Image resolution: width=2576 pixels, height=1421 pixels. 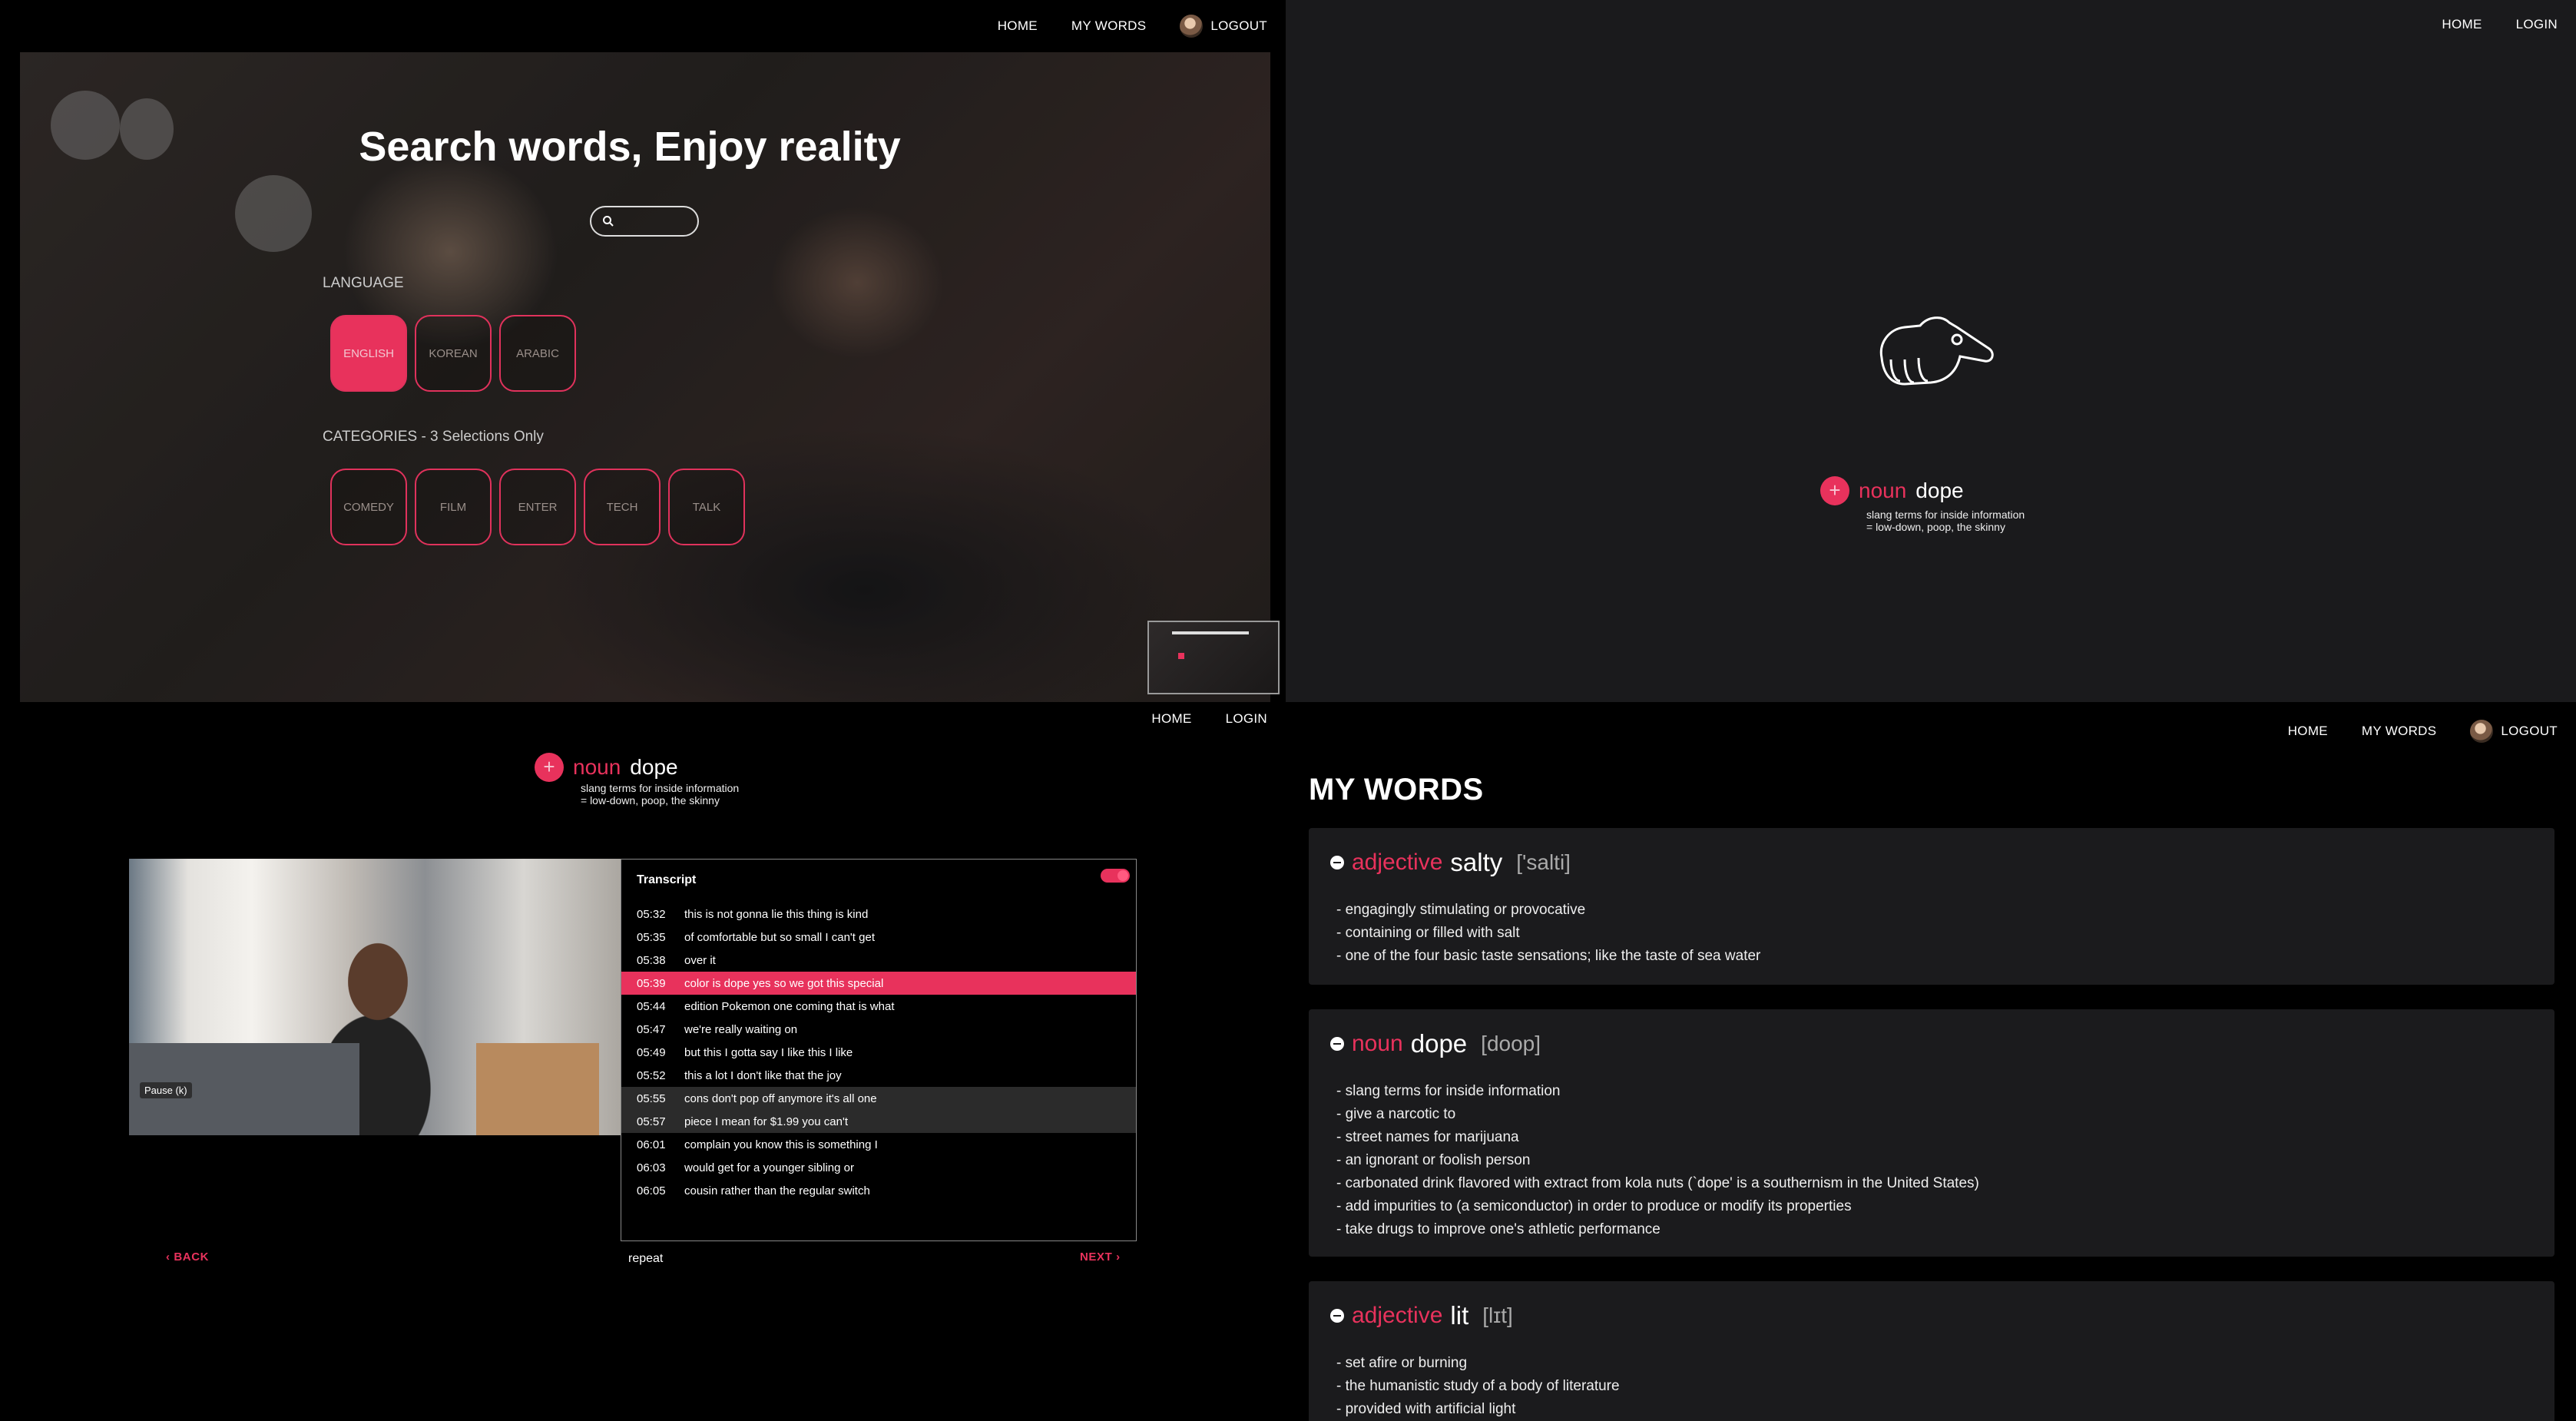 What do you see at coordinates (763, 1075) in the screenshot?
I see `transcript-text: this a lot I don't like that the joy` at bounding box center [763, 1075].